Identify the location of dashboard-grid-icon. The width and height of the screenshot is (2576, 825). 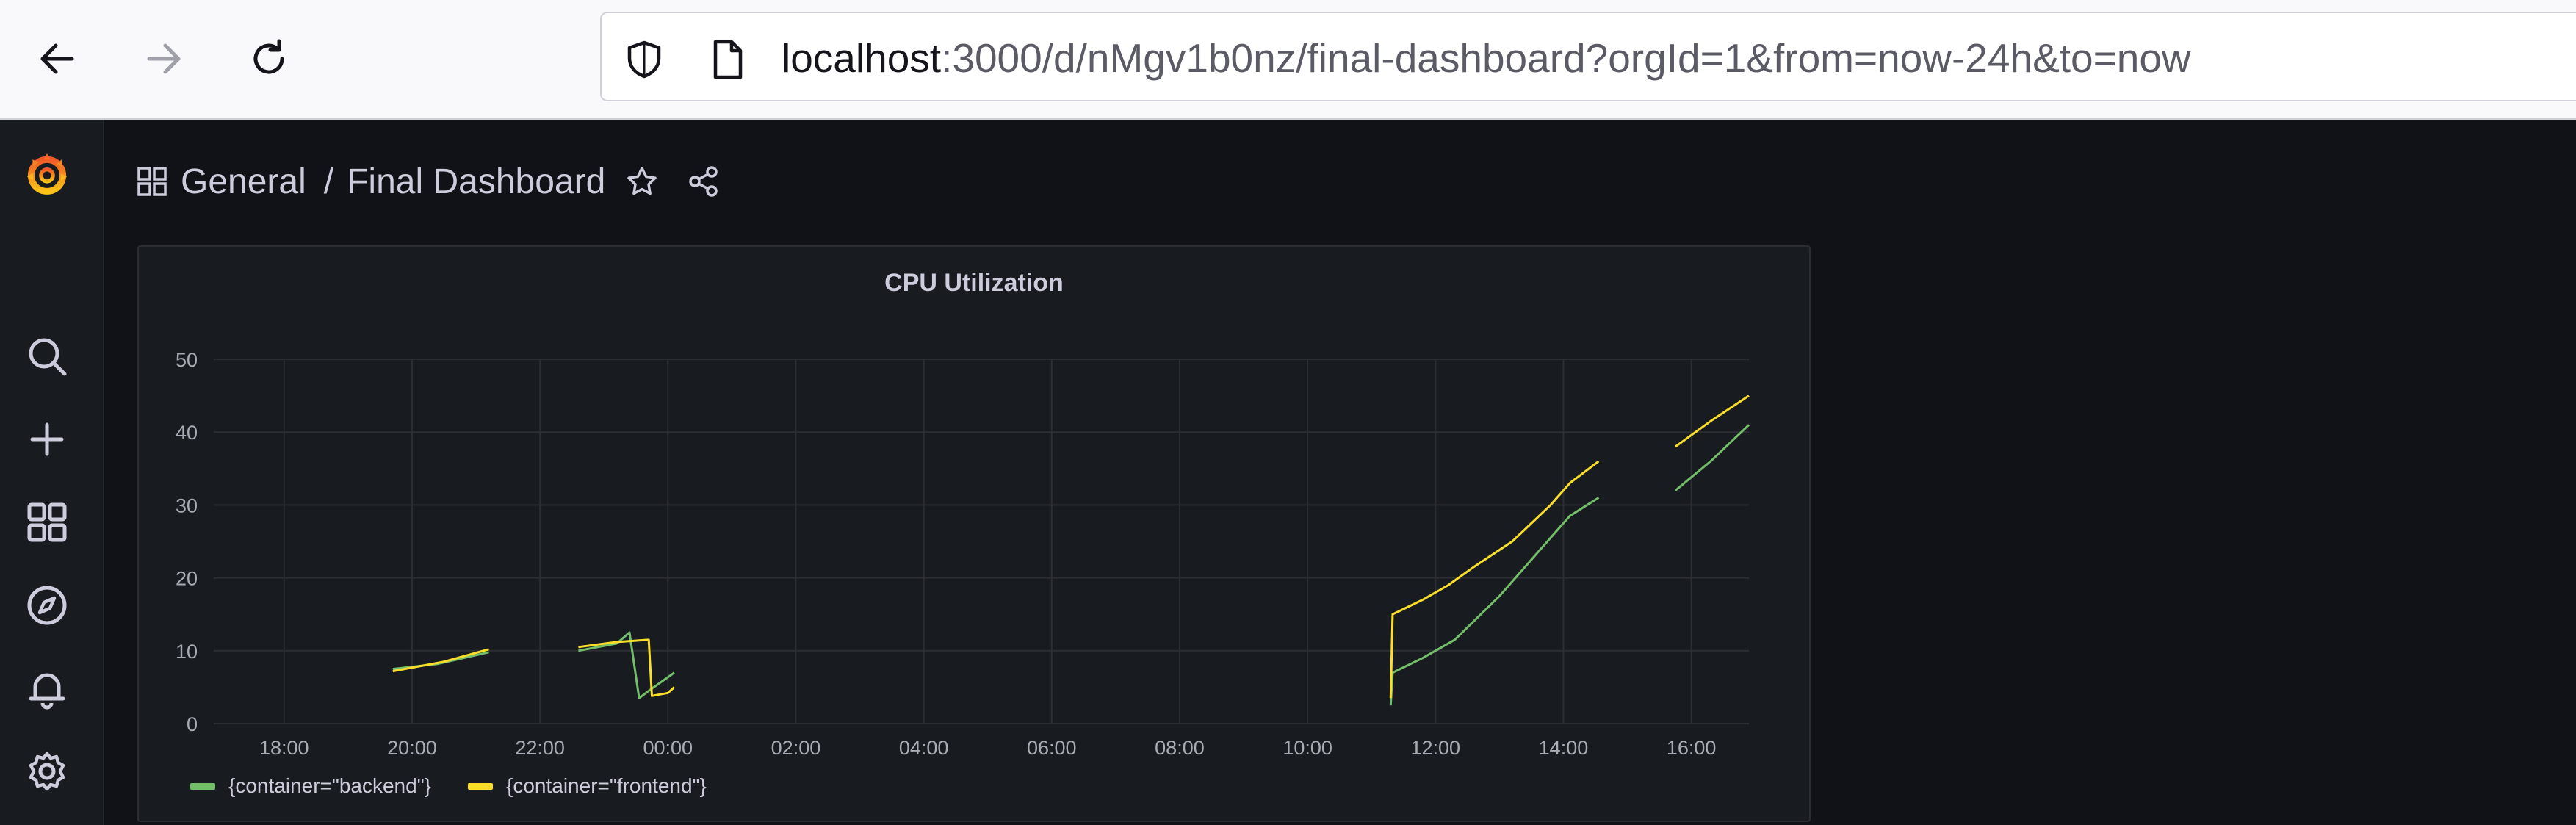
(152, 182).